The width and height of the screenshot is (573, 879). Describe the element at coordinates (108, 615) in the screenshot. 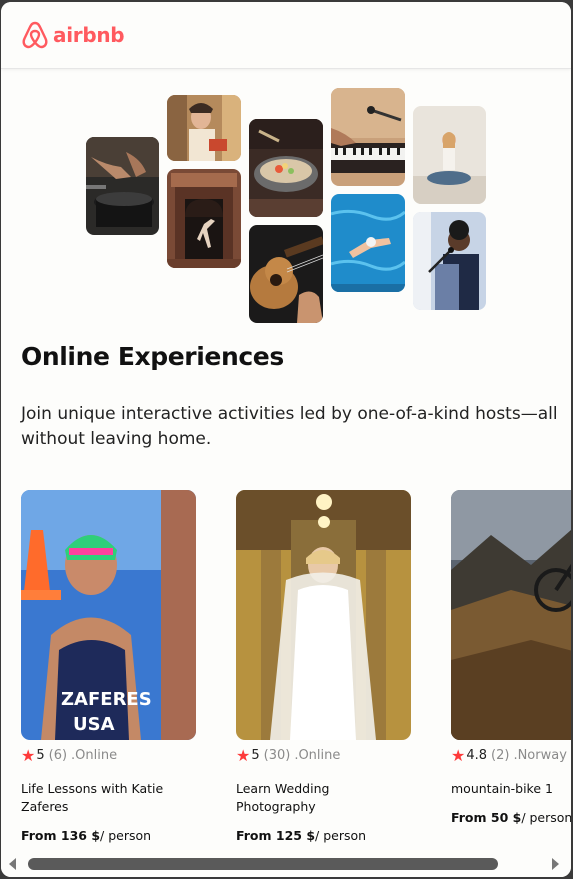

I see `card-image-athlete: ZAFERES USA` at that location.